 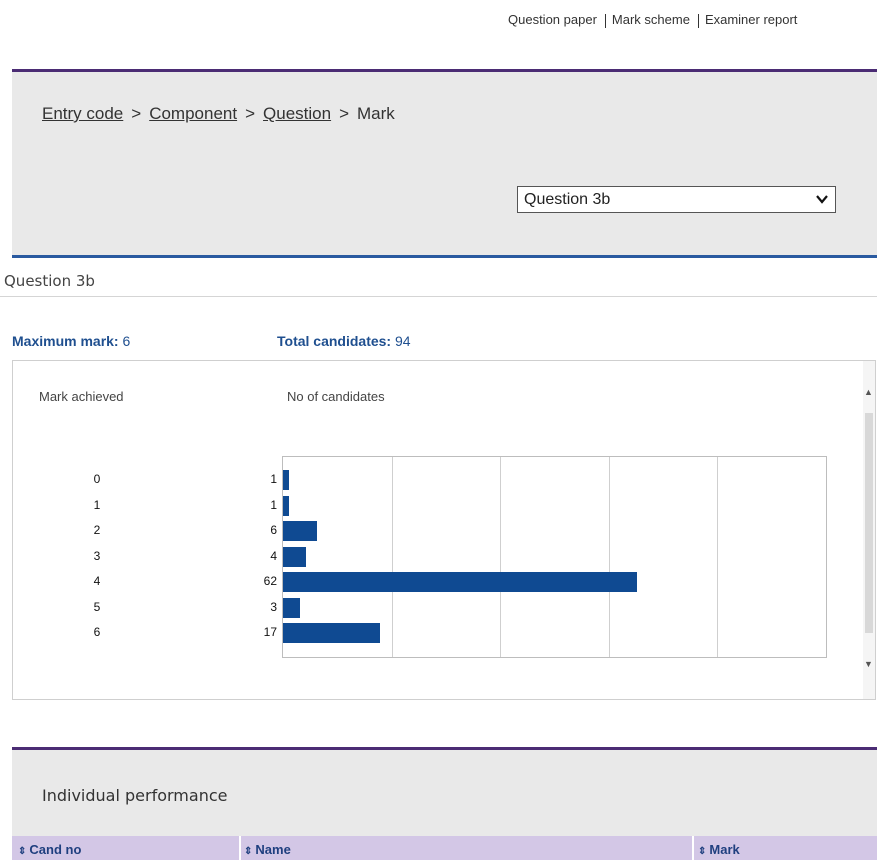 I want to click on mark-value-label: 1, so click(x=97, y=504).